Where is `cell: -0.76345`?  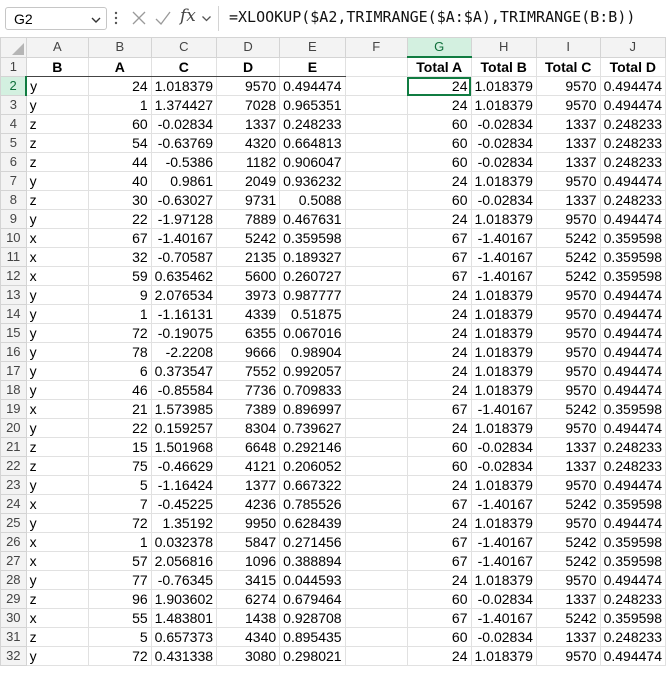
cell: -0.76345 is located at coordinates (184, 580).